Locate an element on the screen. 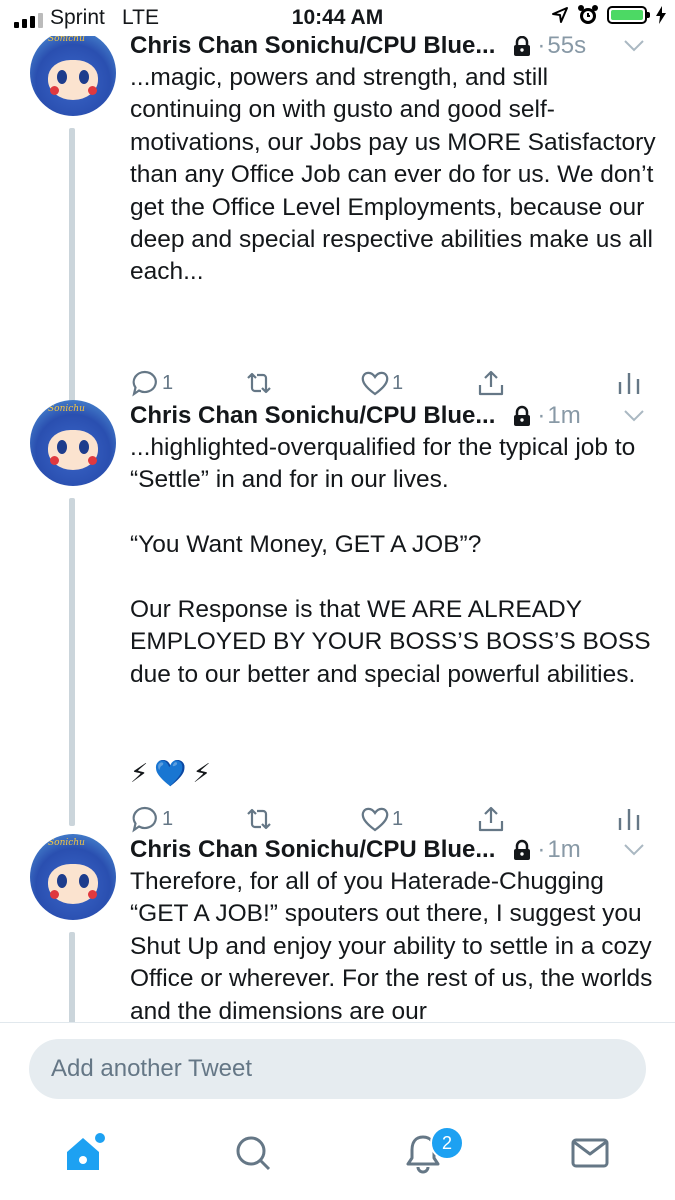 The width and height of the screenshot is (675, 1200). search-icon is located at coordinates (253, 1153).